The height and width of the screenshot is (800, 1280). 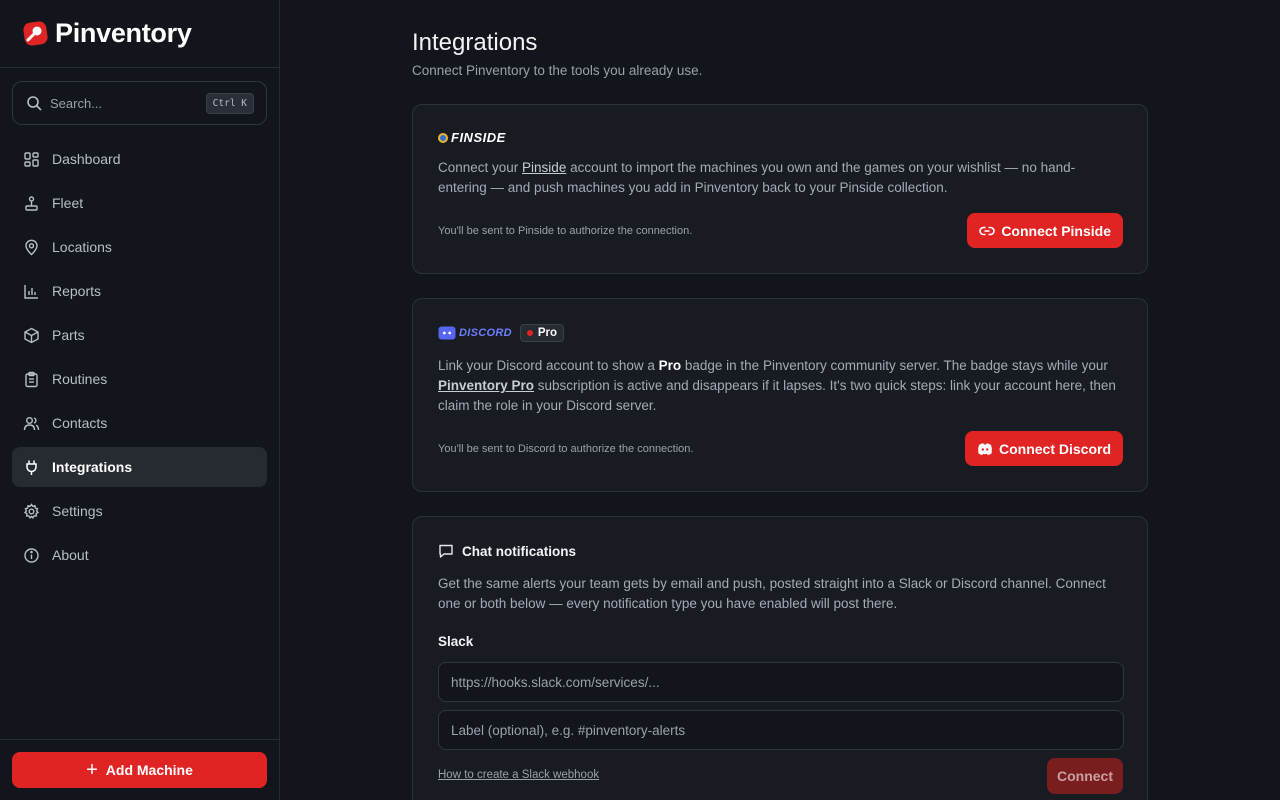 I want to click on slack-label: Slack, so click(x=456, y=641).